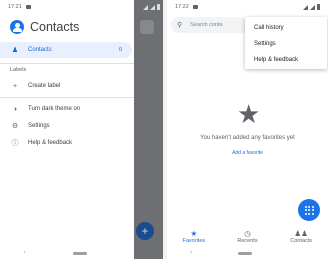 The width and height of the screenshot is (328, 259). What do you see at coordinates (247, 233) in the screenshot?
I see `clock-icon: ◷` at bounding box center [247, 233].